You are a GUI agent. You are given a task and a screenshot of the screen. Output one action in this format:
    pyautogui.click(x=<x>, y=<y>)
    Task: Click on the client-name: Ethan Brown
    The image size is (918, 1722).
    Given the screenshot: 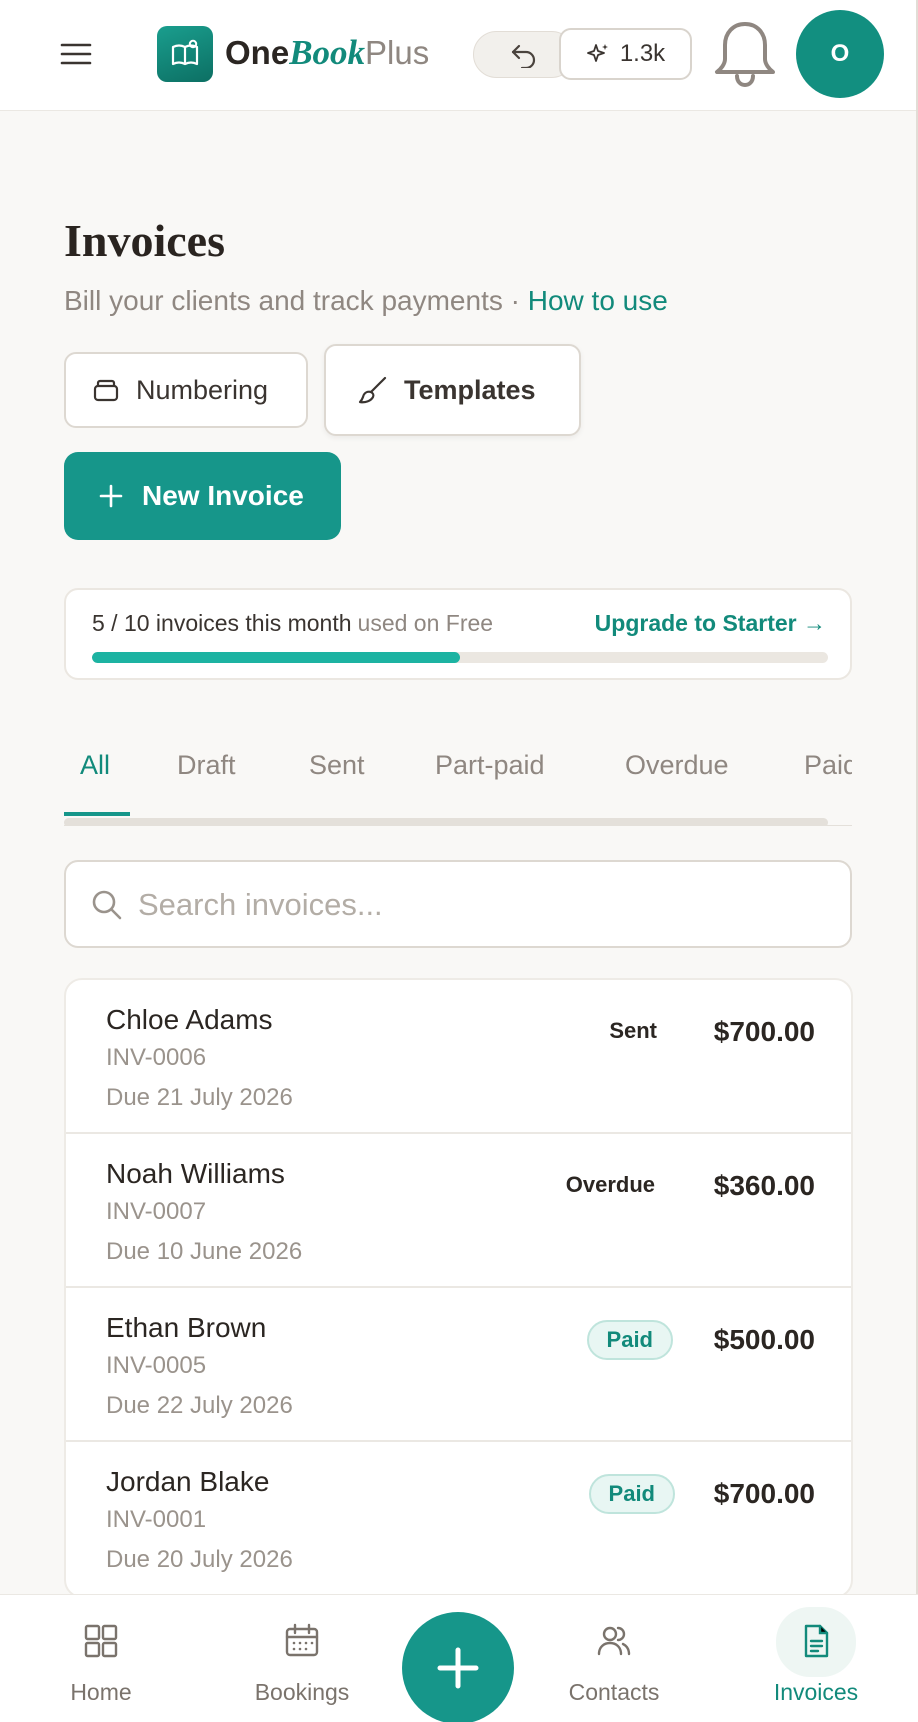 What is the action you would take?
    pyautogui.click(x=186, y=1327)
    